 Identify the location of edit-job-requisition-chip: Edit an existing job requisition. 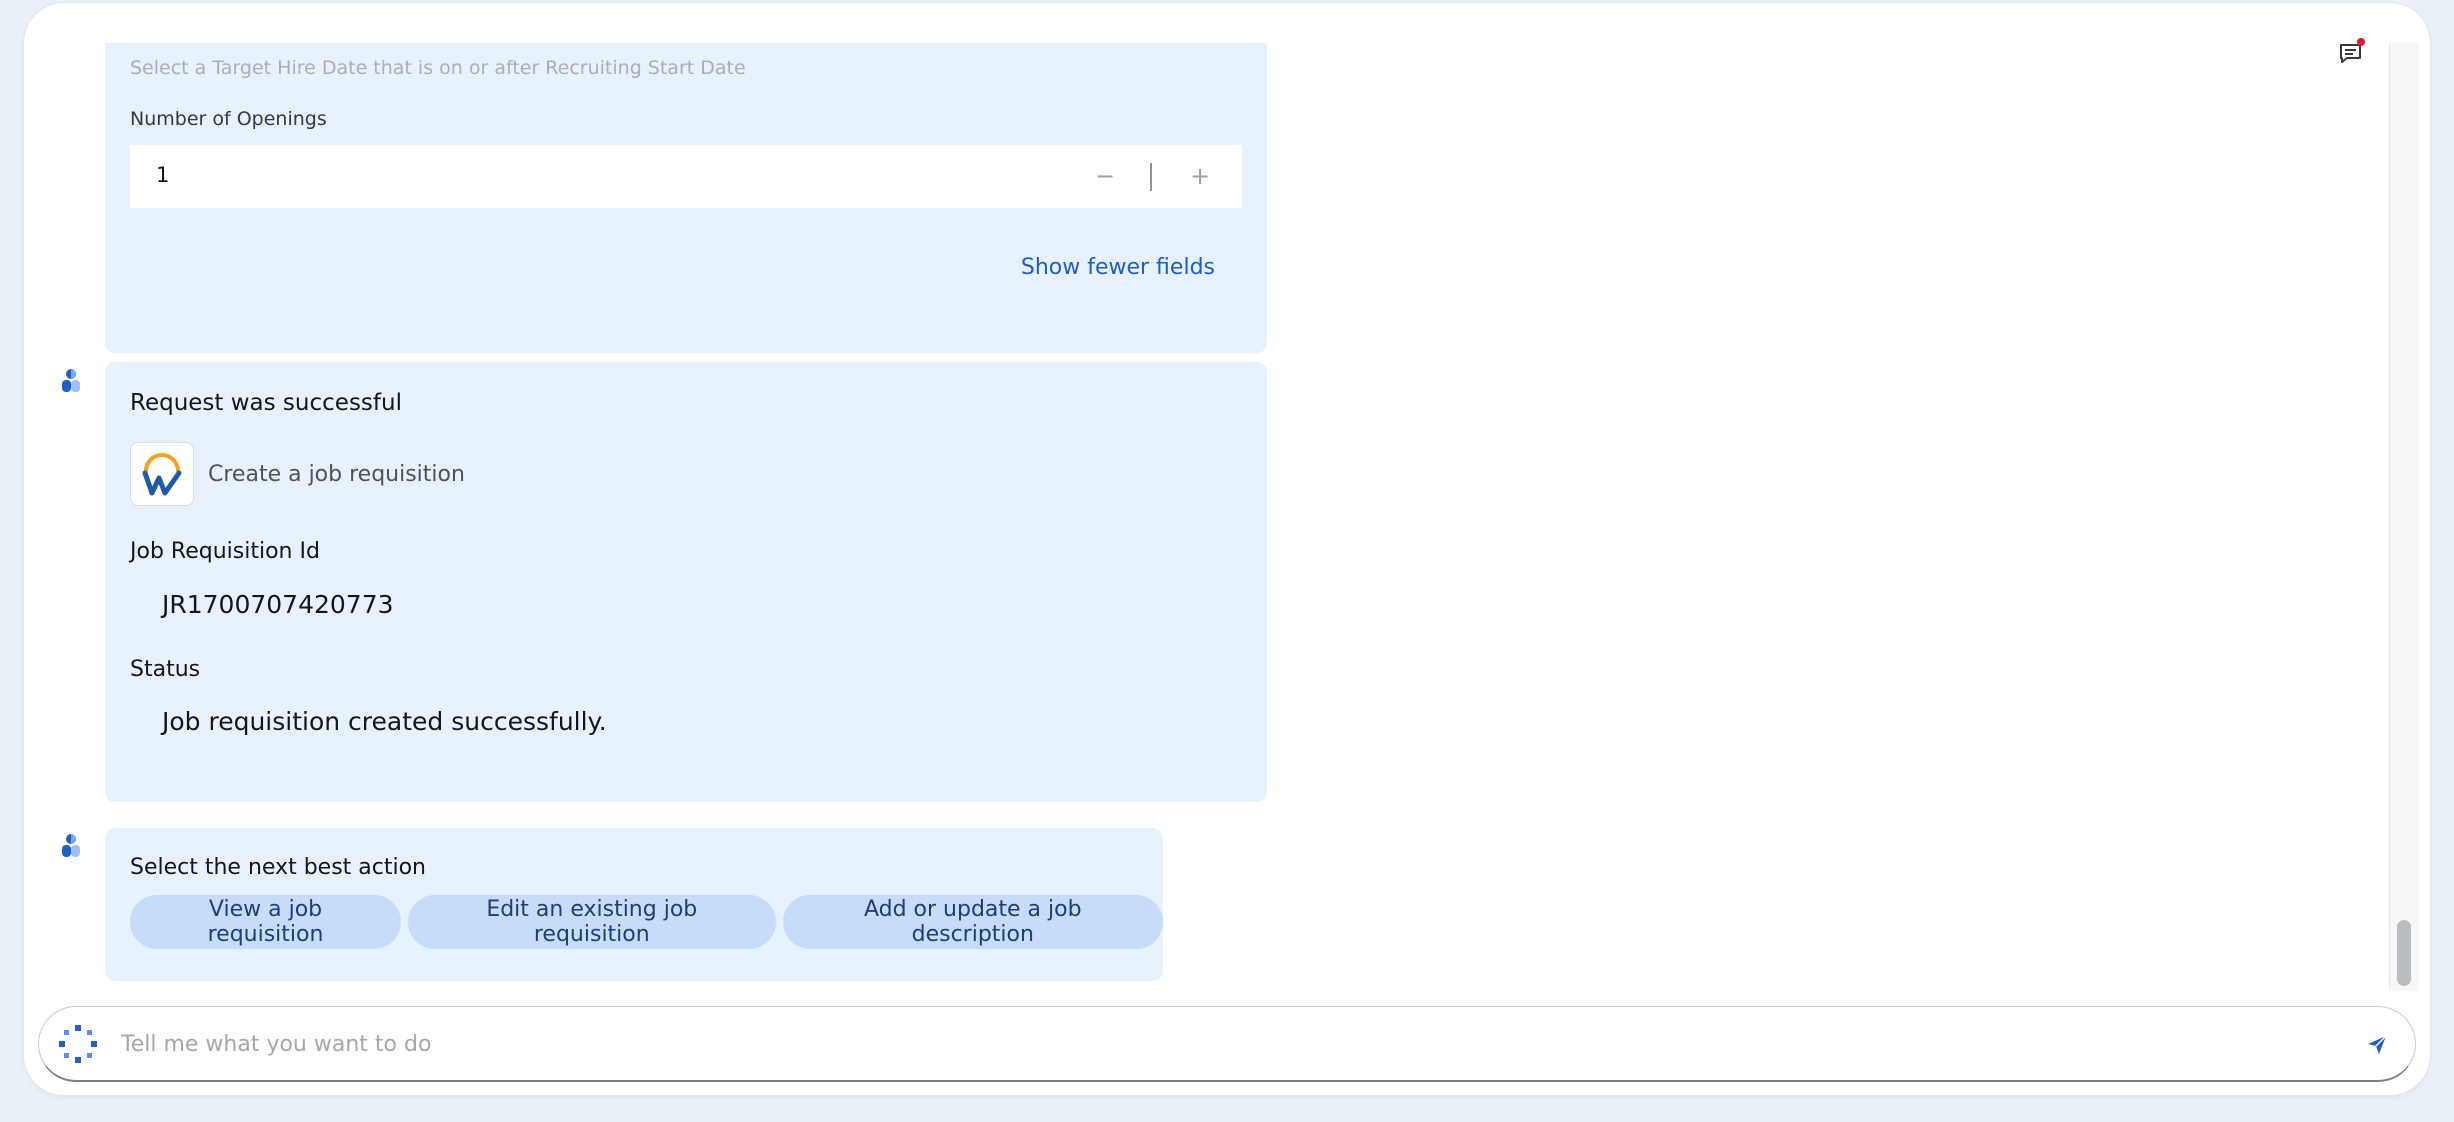
(592, 922).